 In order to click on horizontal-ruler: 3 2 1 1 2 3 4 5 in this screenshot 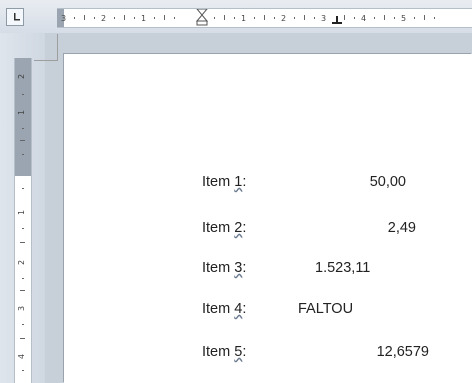, I will do `click(264, 18)`.